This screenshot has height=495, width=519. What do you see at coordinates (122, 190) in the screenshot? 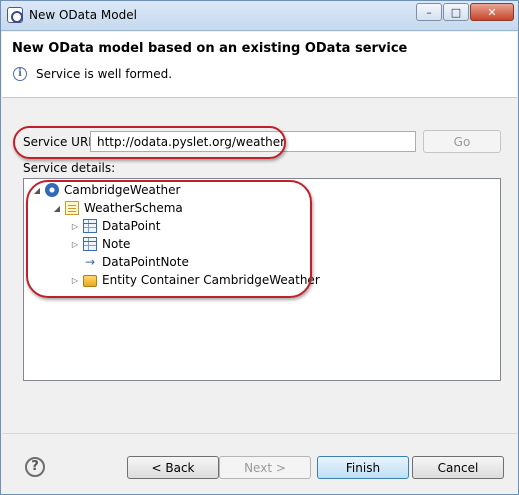
I see `tree-node-label: CambridgeWeather` at bounding box center [122, 190].